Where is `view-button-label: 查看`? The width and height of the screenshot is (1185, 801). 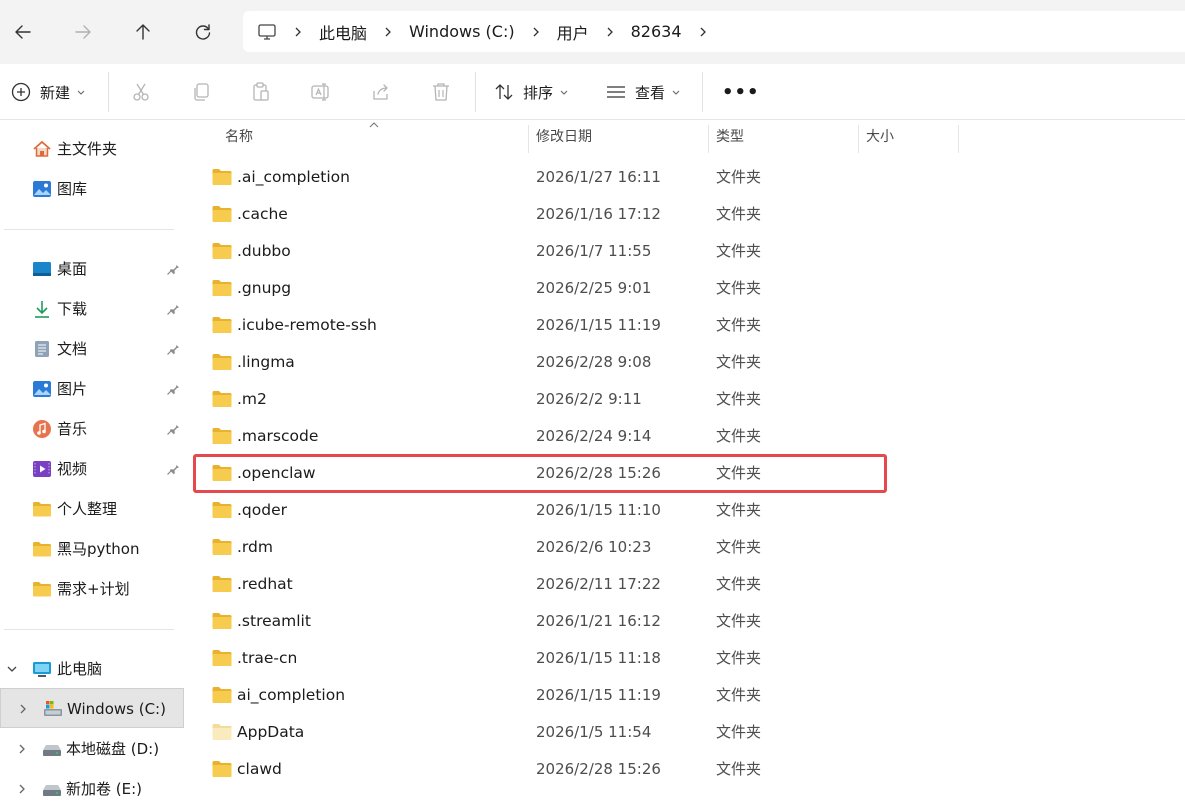
view-button-label: 查看 is located at coordinates (650, 92).